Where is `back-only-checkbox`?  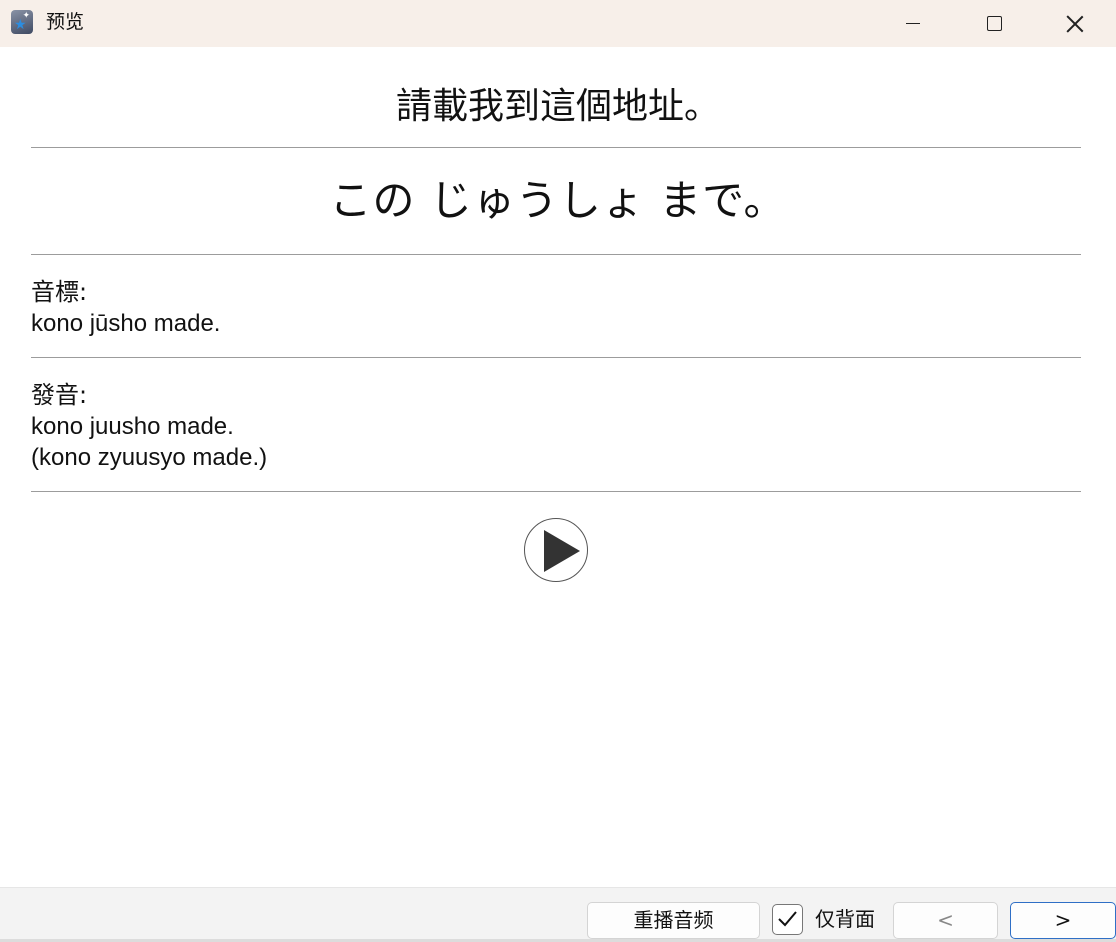 back-only-checkbox is located at coordinates (787, 919).